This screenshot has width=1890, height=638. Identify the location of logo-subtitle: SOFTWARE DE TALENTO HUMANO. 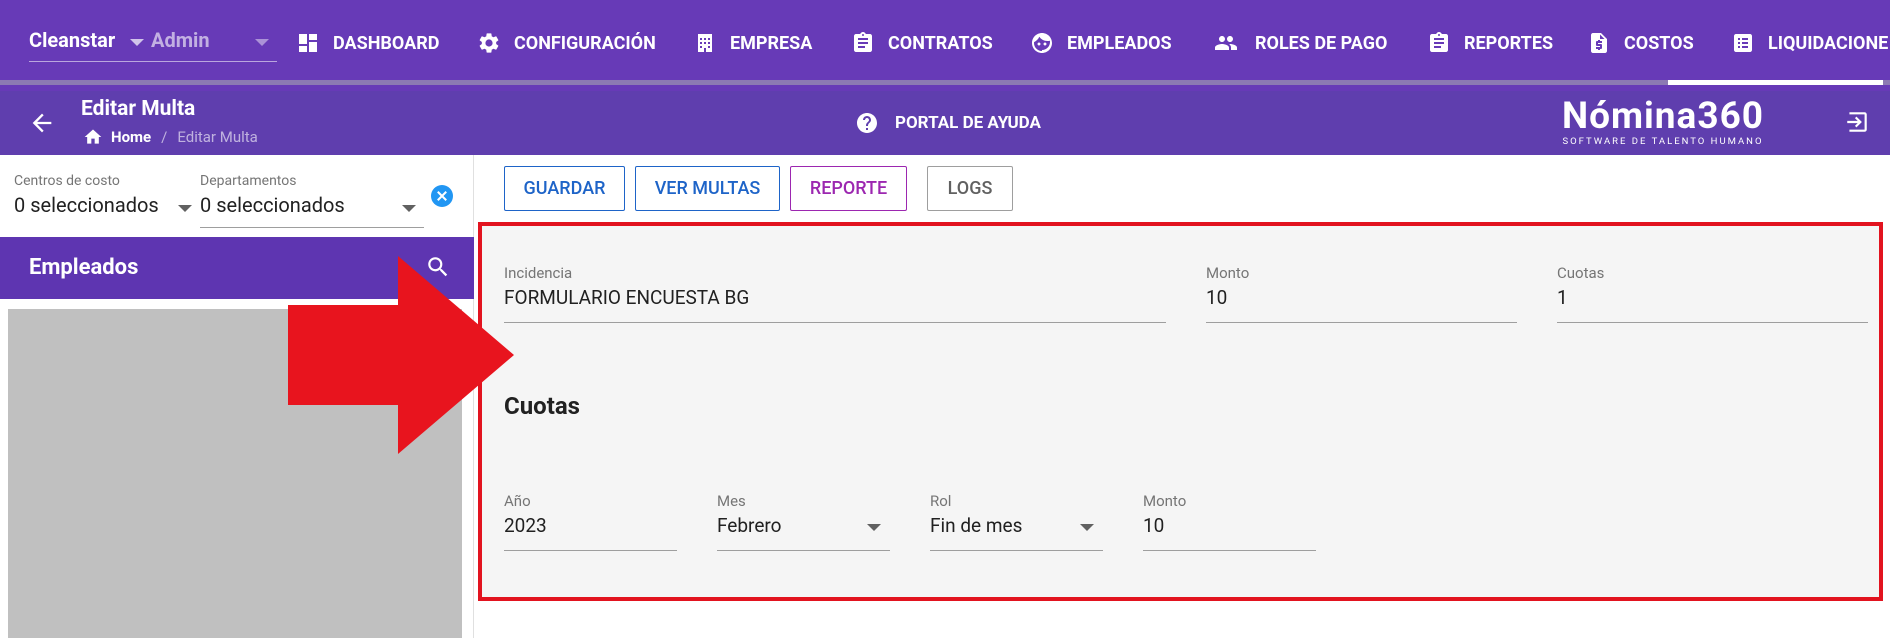
(1663, 141).